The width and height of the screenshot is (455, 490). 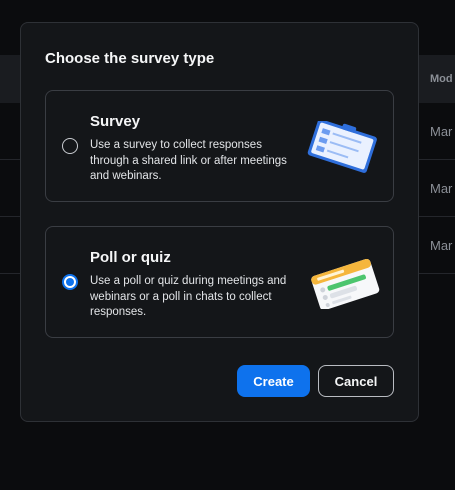 I want to click on create-button: Create, so click(x=273, y=381).